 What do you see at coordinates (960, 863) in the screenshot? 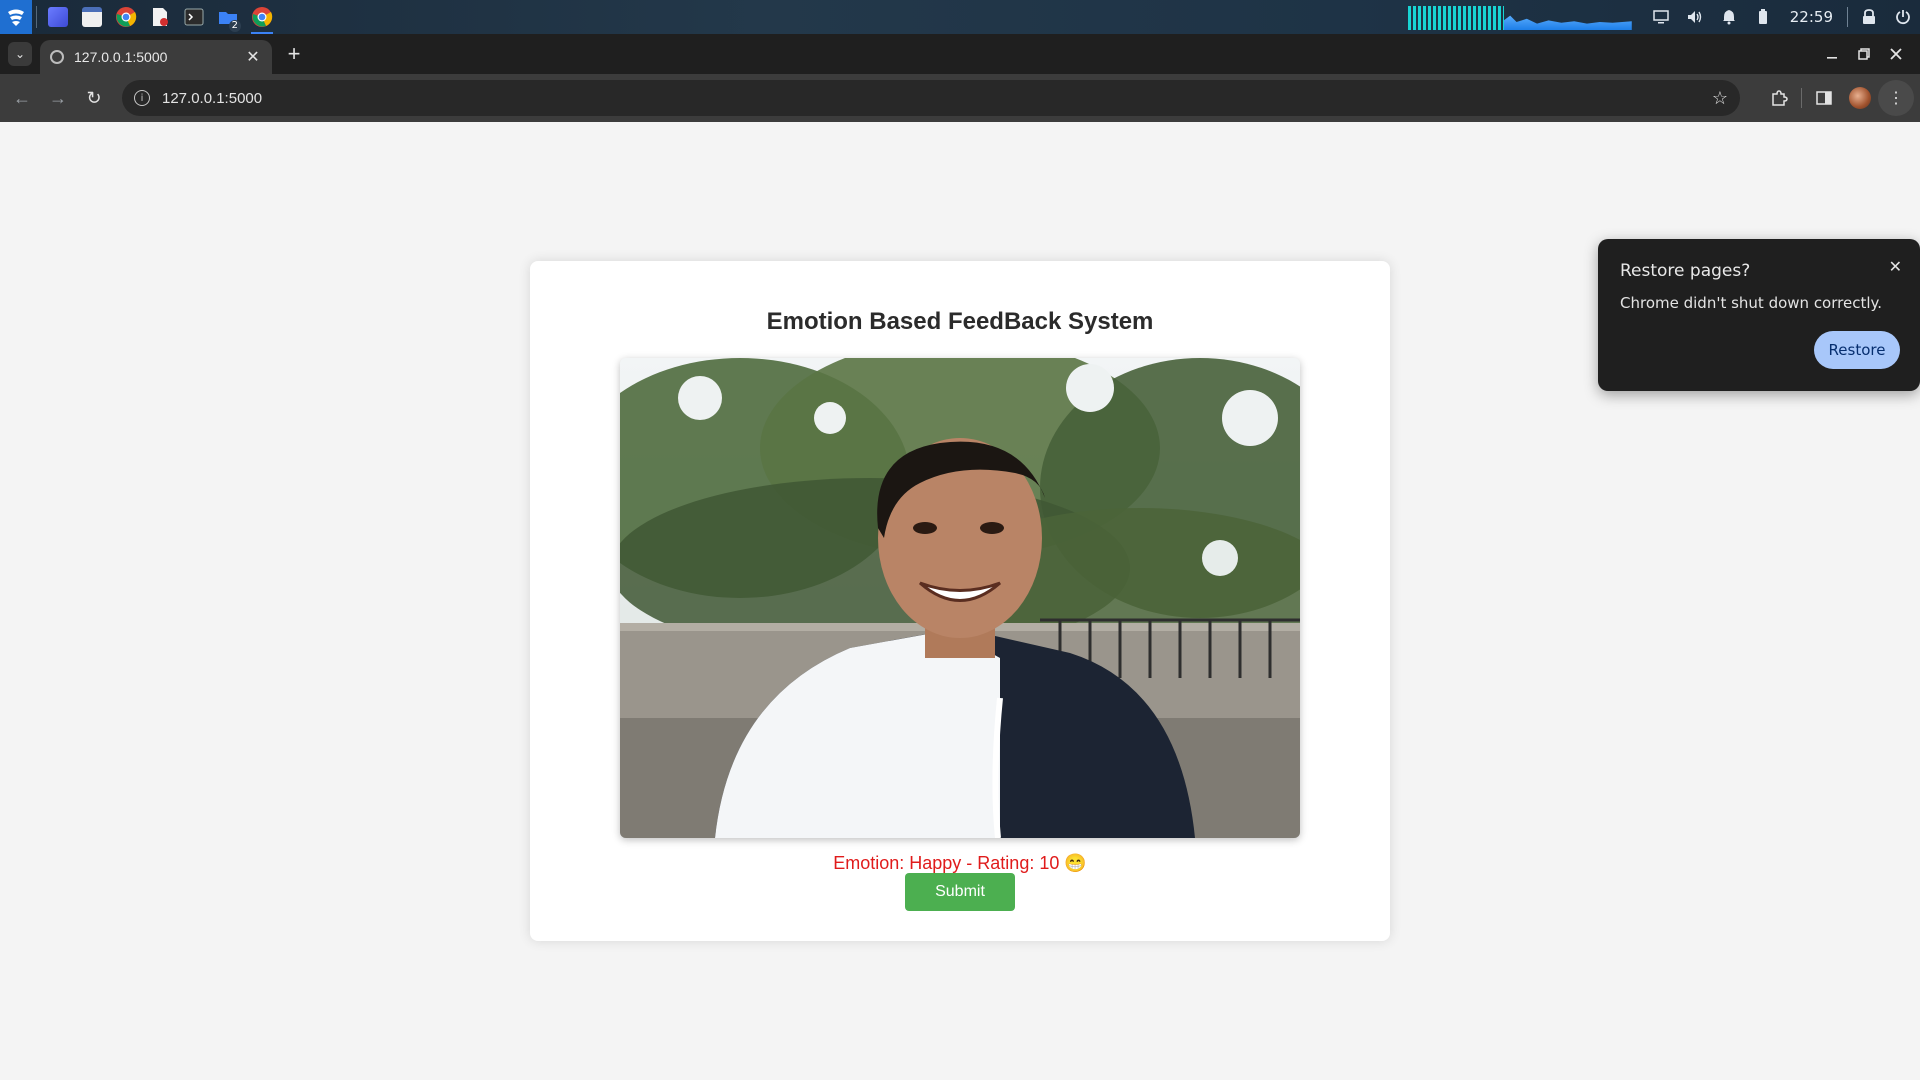
I see `emotion-result-text: Emotion: Happy - Rating: 10 😁` at bounding box center [960, 863].